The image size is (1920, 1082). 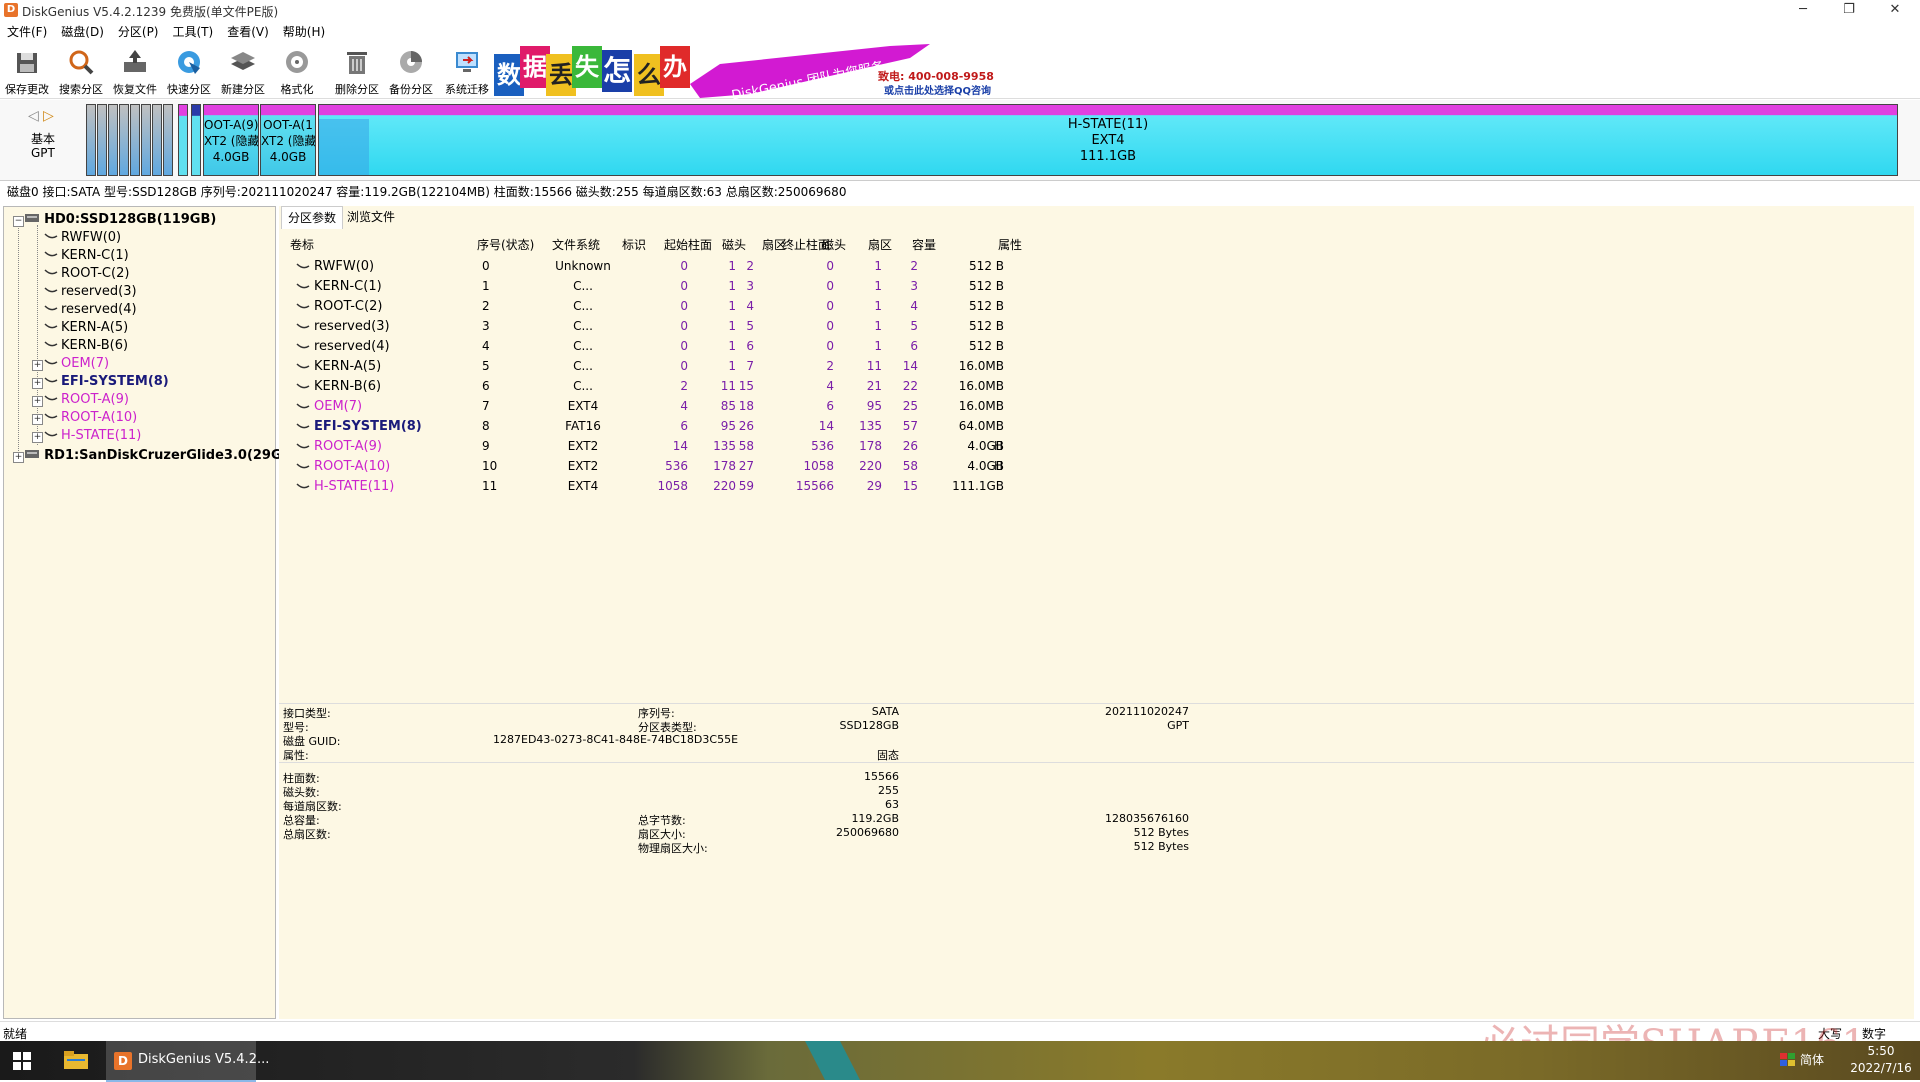 What do you see at coordinates (86, 400) in the screenshot?
I see `tree-partition-item: ROOT-A(9)` at bounding box center [86, 400].